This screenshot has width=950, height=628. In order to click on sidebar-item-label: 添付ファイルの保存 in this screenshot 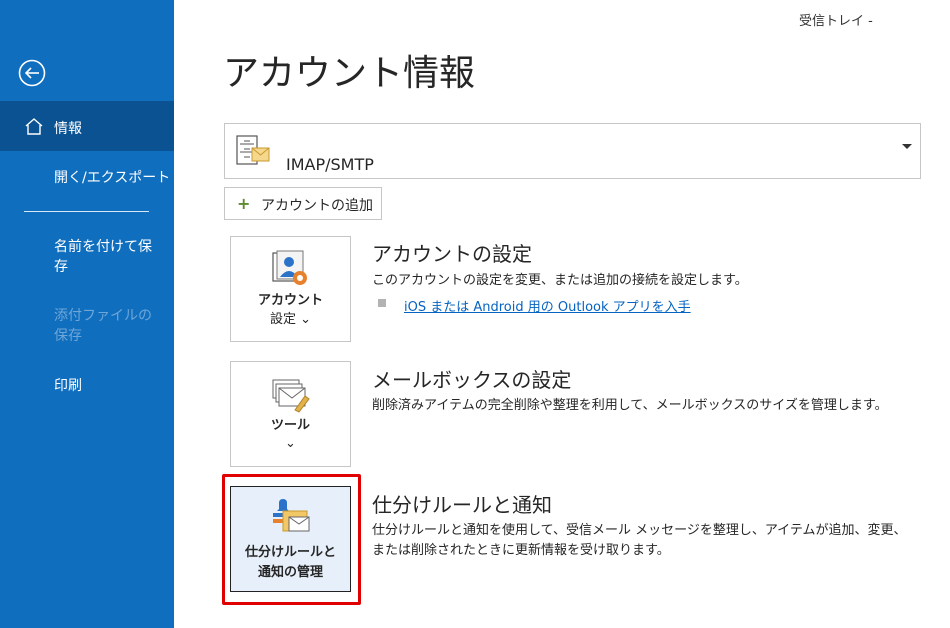, I will do `click(103, 326)`.